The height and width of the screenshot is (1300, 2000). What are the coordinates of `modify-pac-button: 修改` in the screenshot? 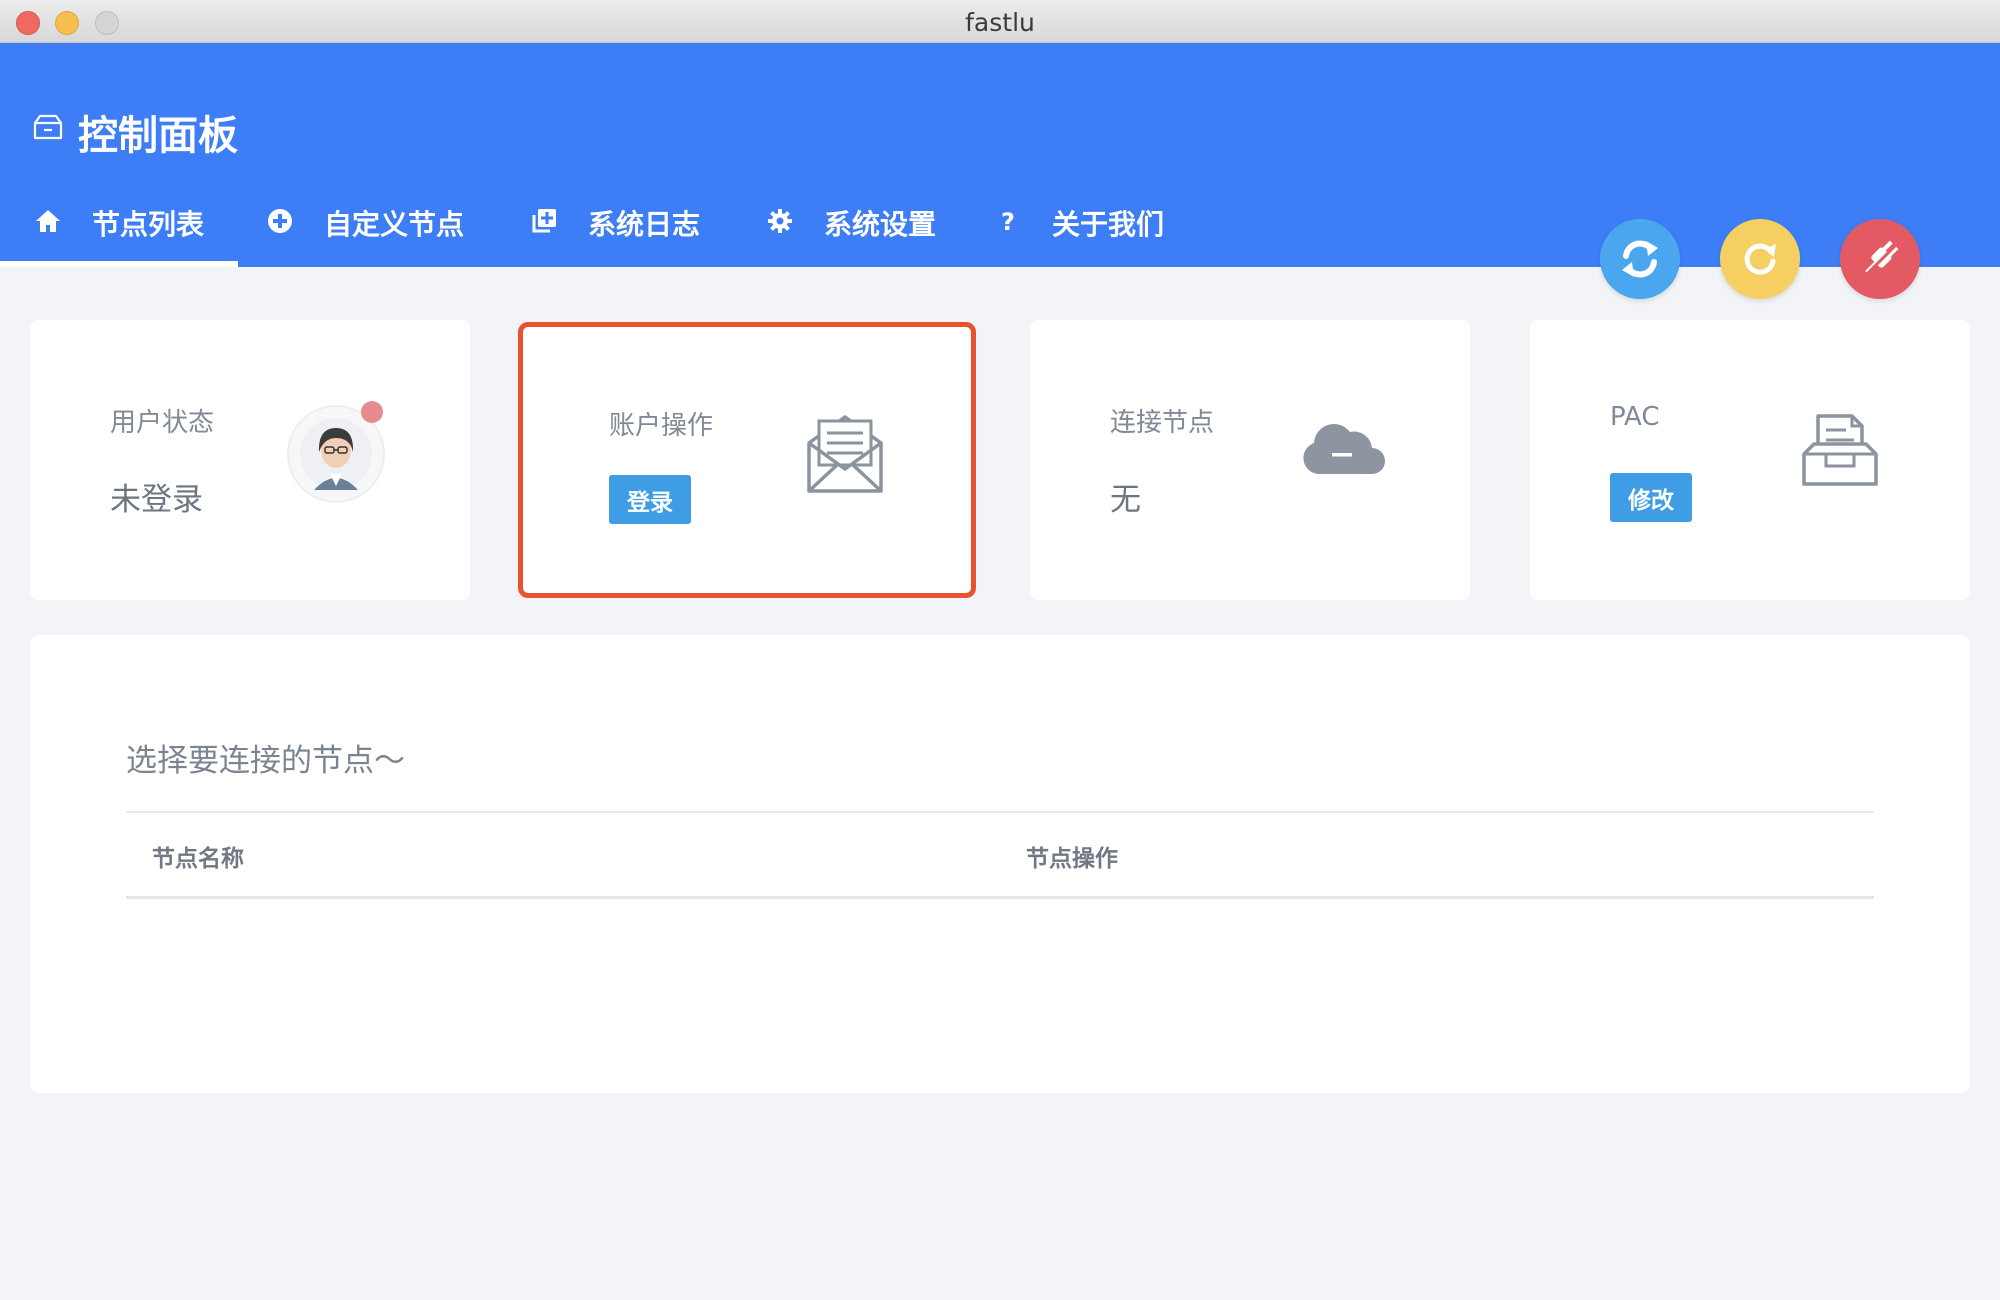 It's located at (1651, 497).